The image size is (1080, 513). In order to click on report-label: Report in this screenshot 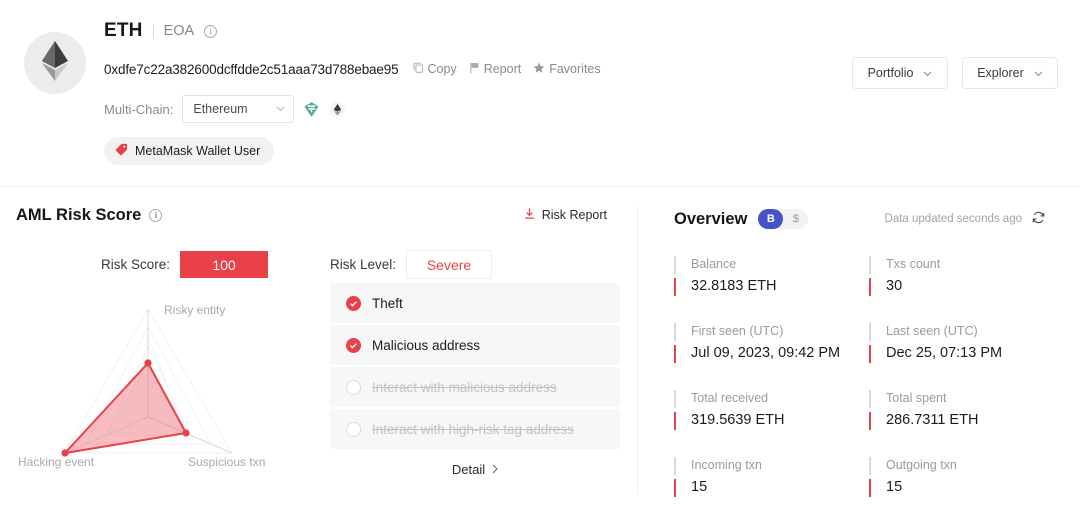, I will do `click(502, 69)`.